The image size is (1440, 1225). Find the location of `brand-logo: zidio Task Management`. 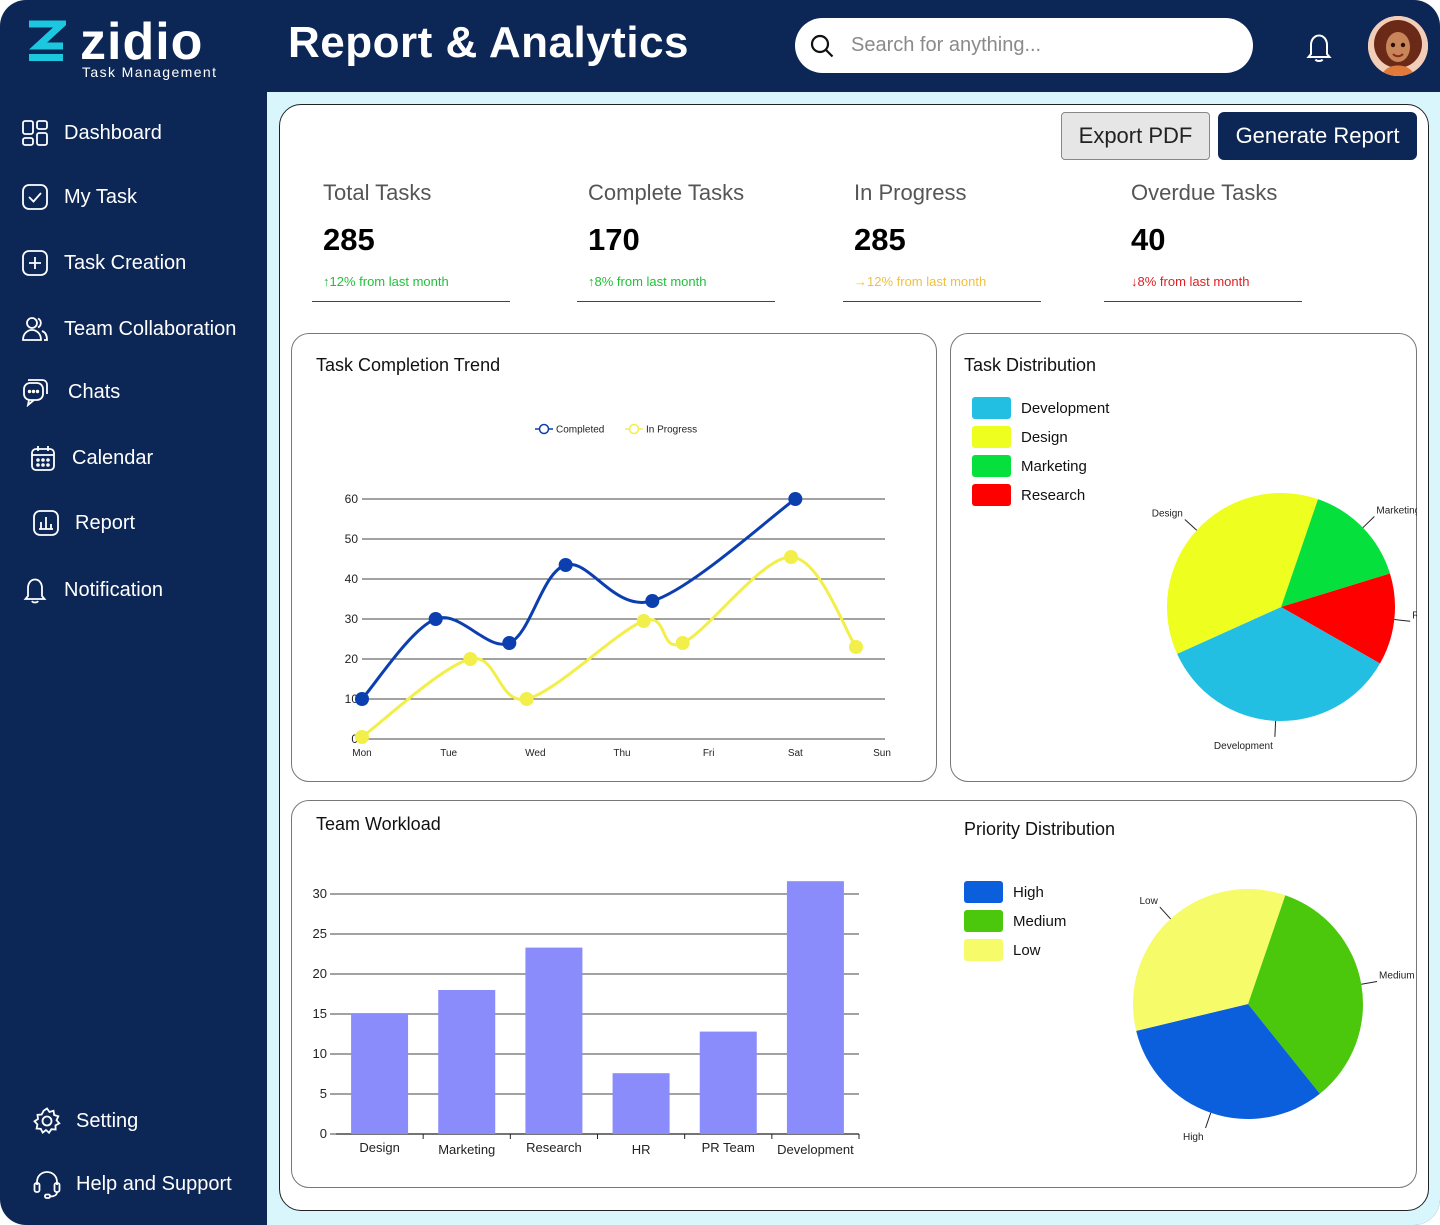

brand-logo: zidio Task Management is located at coordinates (131, 48).